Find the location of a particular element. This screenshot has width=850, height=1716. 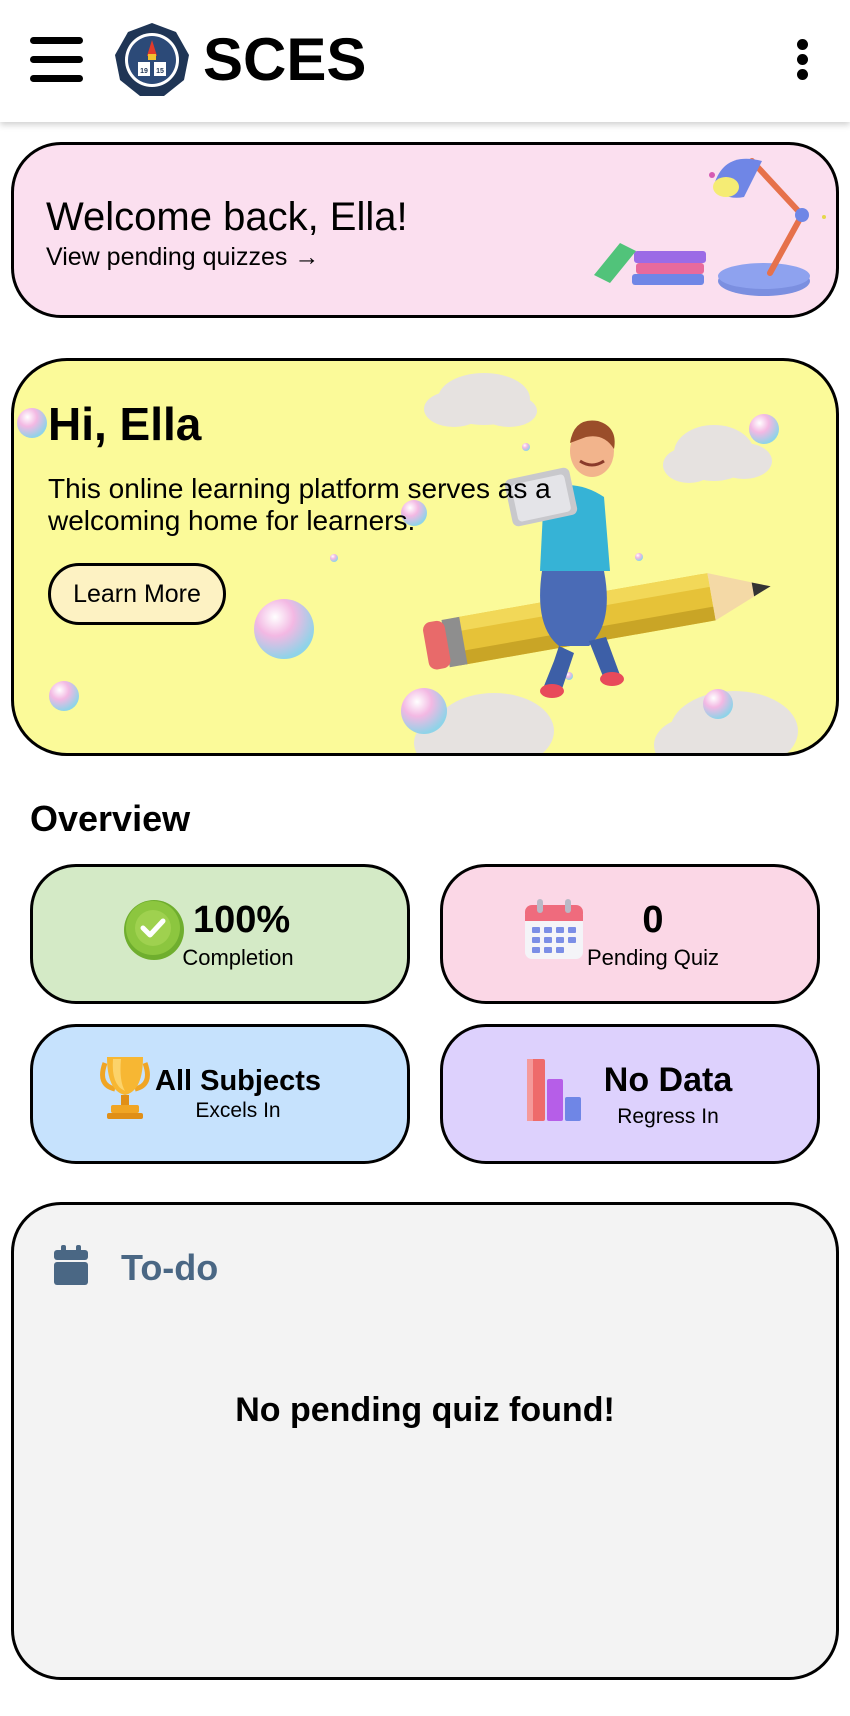

excels-in-label: Excels In is located at coordinates (238, 1110).